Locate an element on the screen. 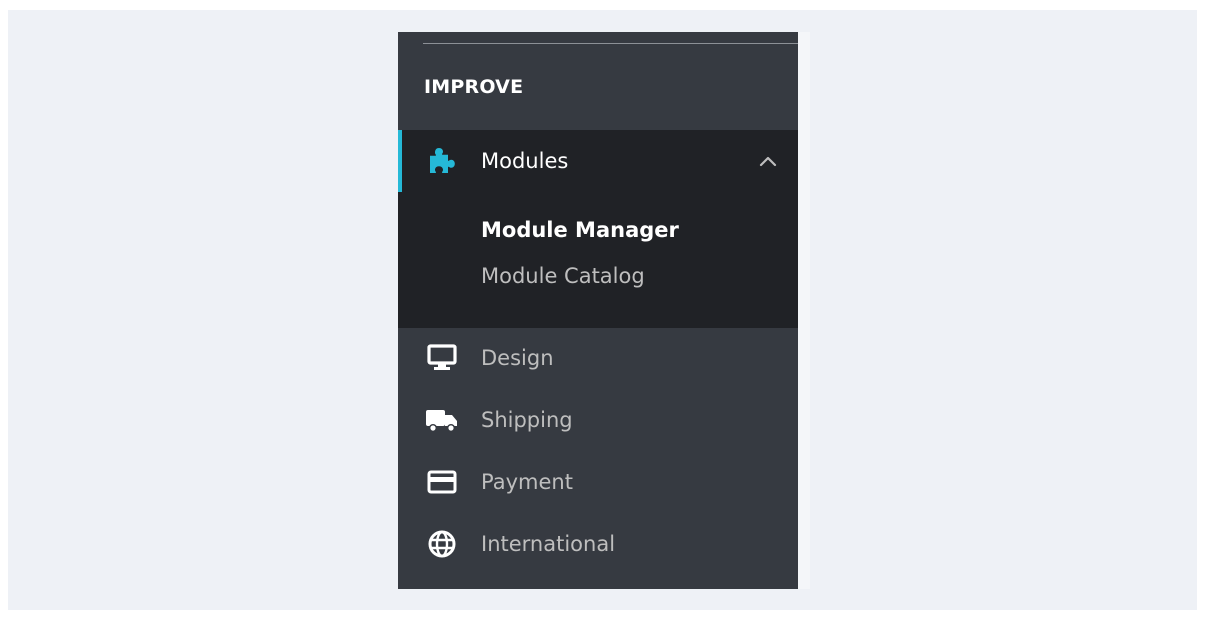  sidebar-item-label: Design is located at coordinates (517, 358).